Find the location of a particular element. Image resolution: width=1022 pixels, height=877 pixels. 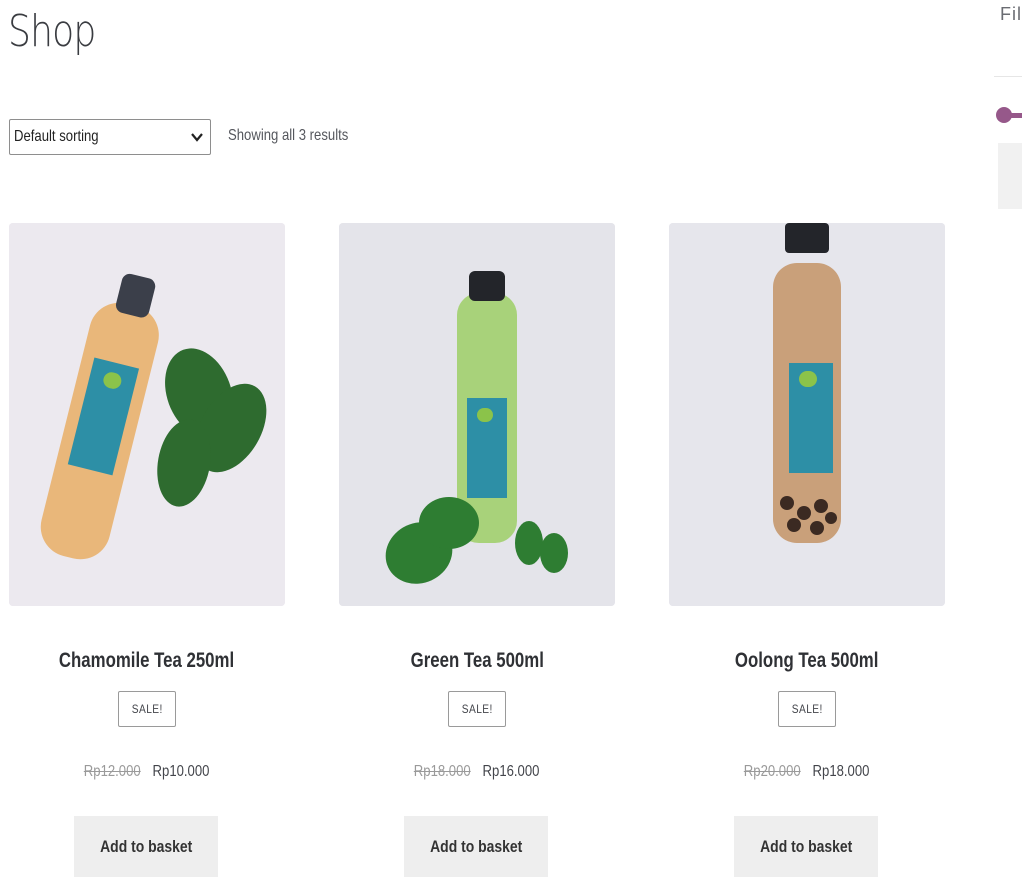

sidebar-filter-heading: Fil is located at coordinates (1011, 14).